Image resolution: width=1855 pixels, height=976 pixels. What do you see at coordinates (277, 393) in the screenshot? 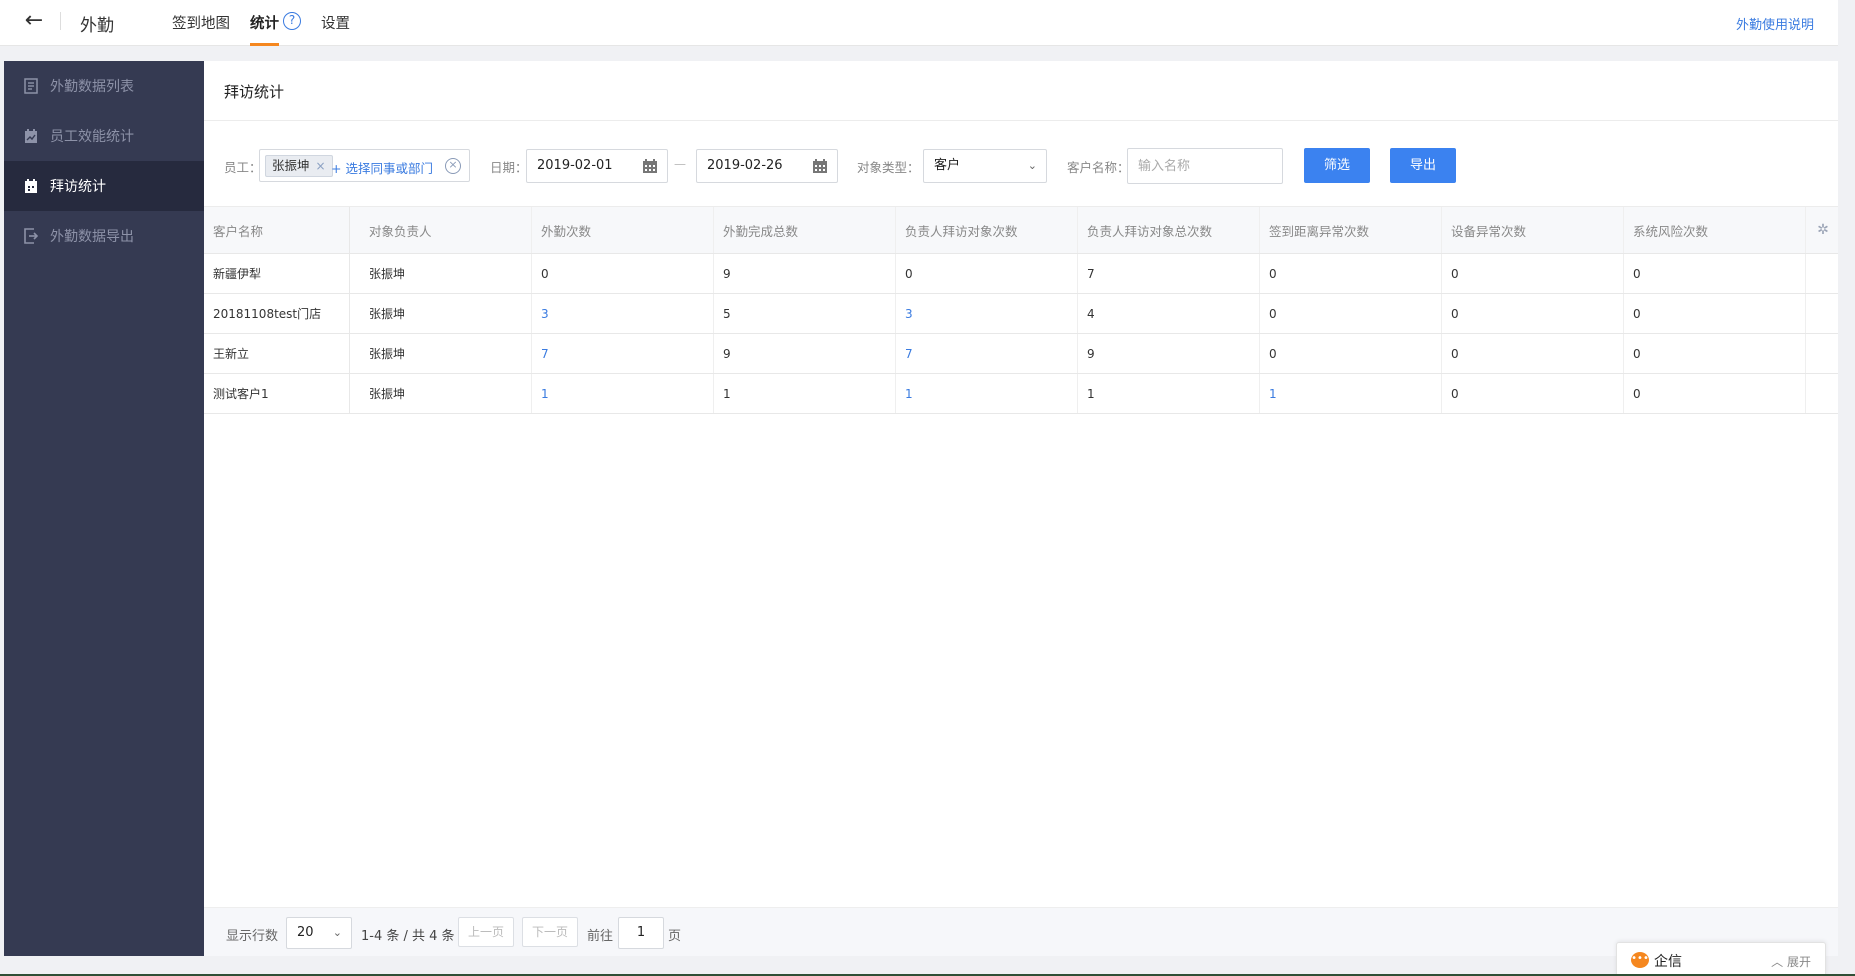
I see `cell-customer: 测试客户1` at bounding box center [277, 393].